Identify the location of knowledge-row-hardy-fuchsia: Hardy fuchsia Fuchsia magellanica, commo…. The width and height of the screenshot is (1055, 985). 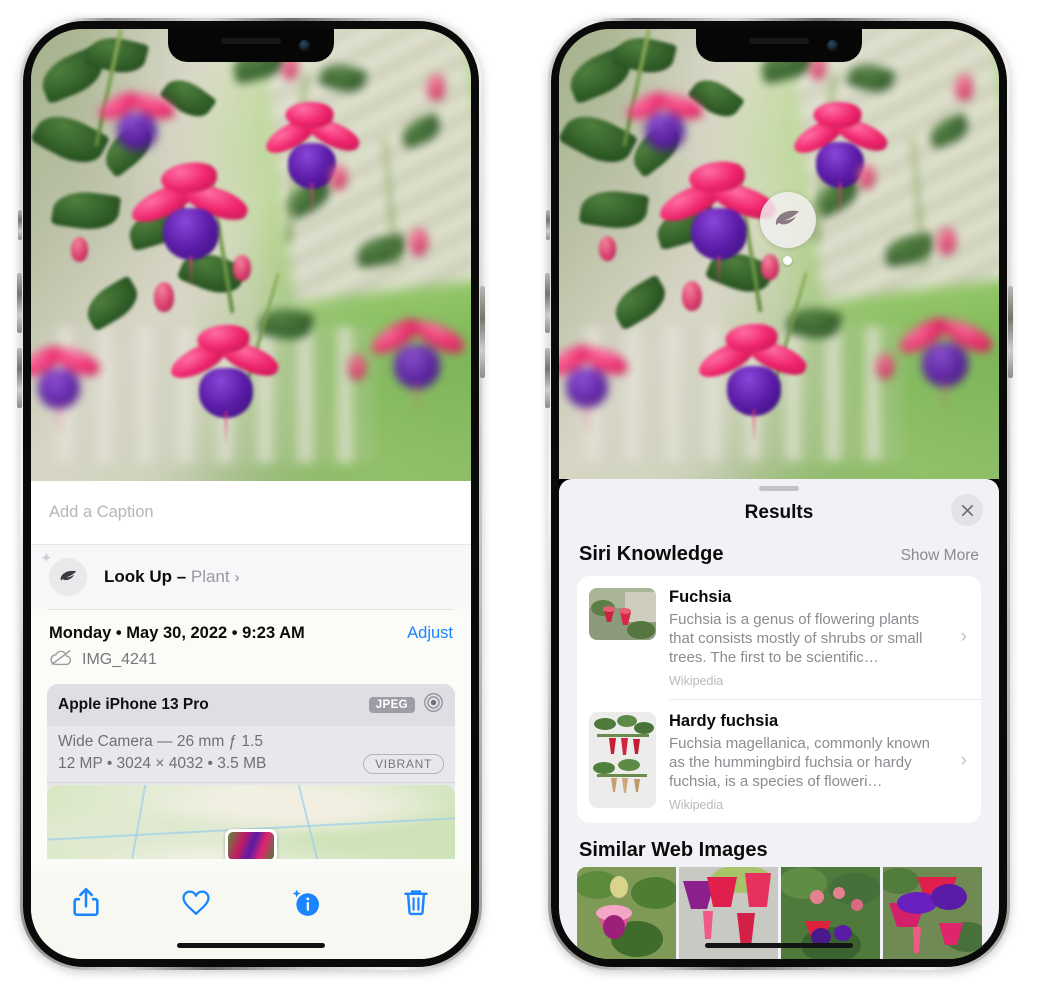
(779, 761).